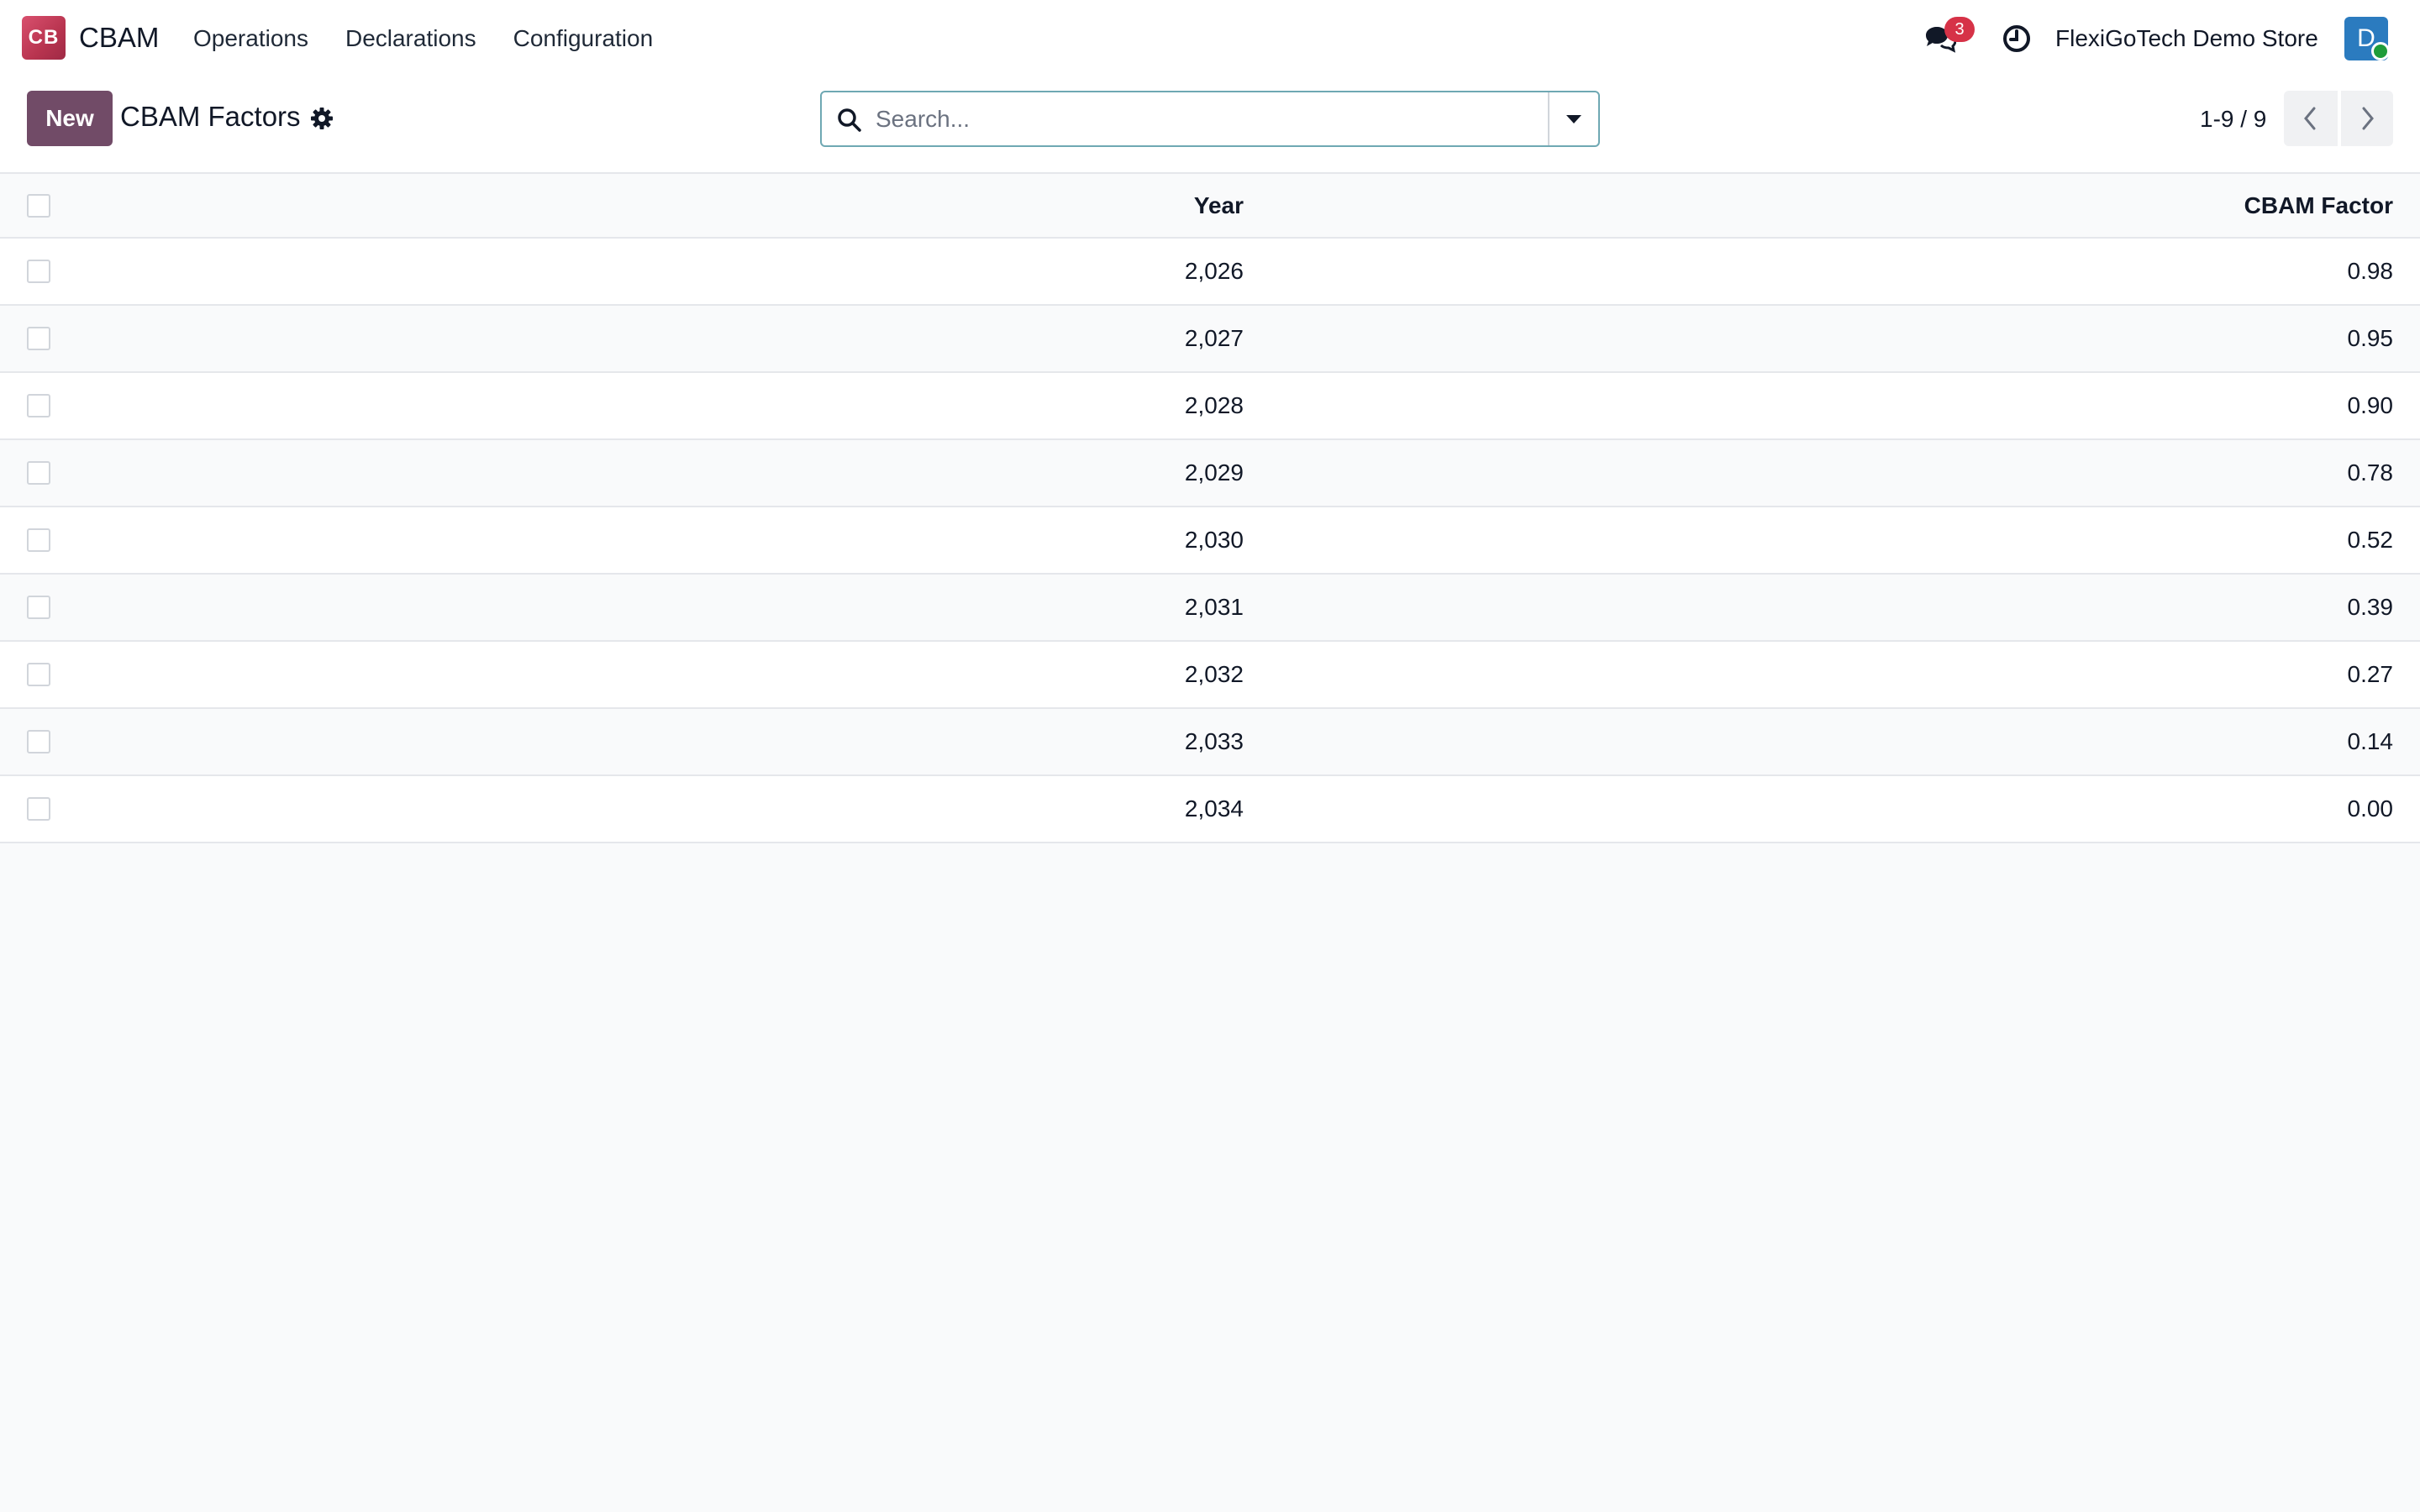 This screenshot has height=1512, width=2420. Describe the element at coordinates (1832, 608) in the screenshot. I see `cbam-factor-cell: 0.39` at that location.